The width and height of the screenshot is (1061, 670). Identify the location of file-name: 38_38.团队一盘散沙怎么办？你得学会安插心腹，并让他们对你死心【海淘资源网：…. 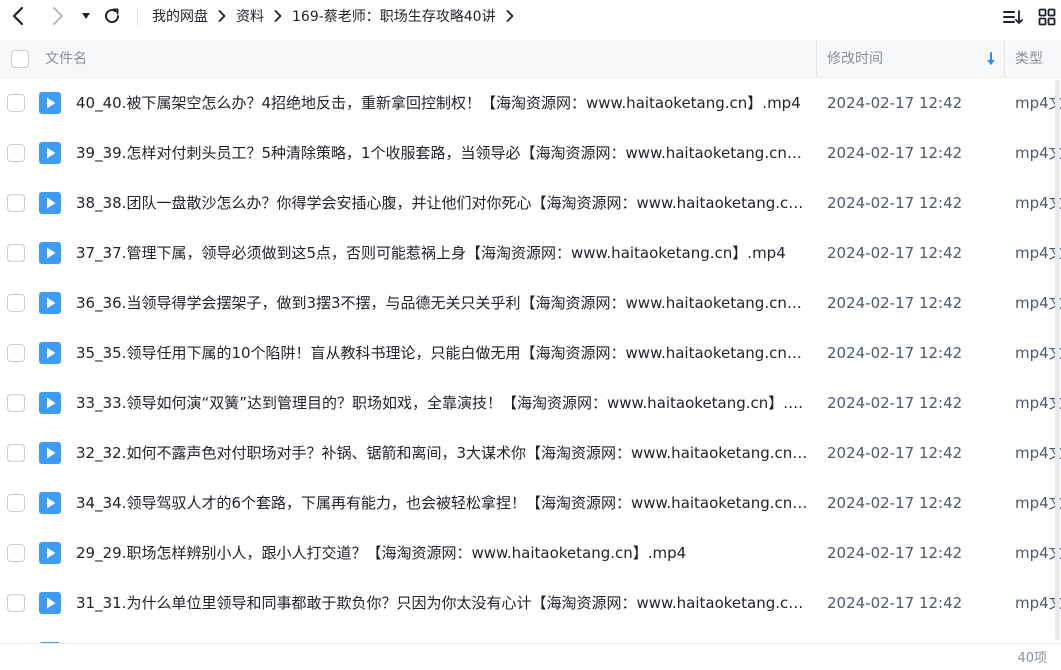
(442, 203).